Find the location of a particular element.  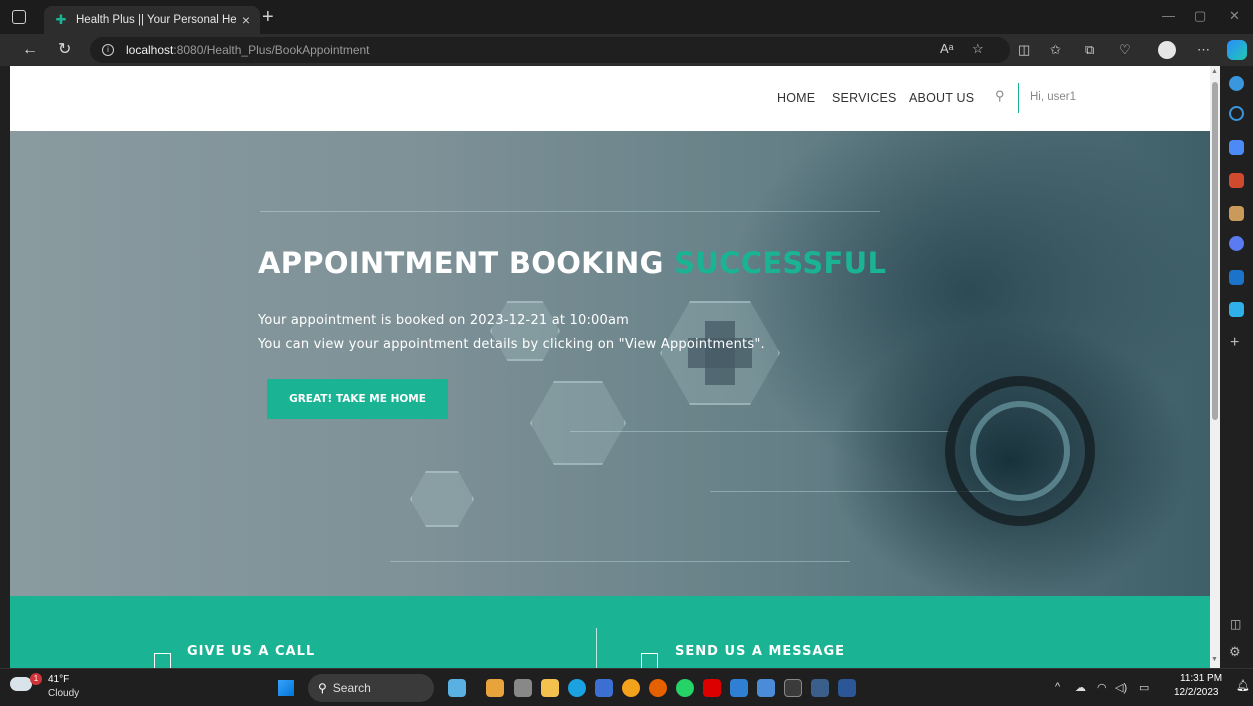

tools-icon is located at coordinates (1236, 180).